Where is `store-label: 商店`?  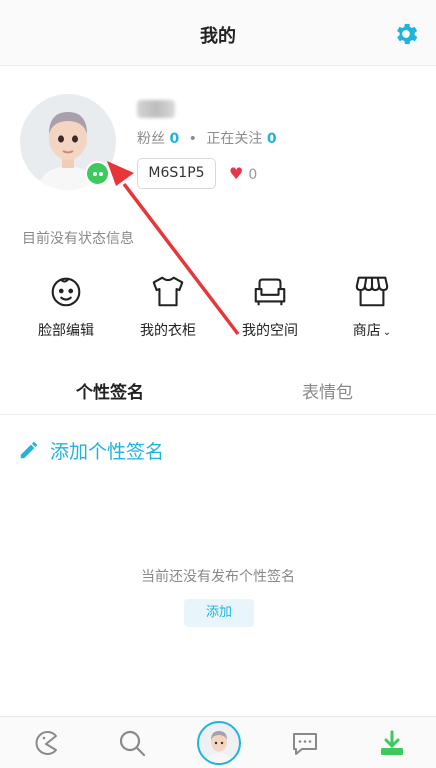 store-label: 商店 is located at coordinates (366, 331).